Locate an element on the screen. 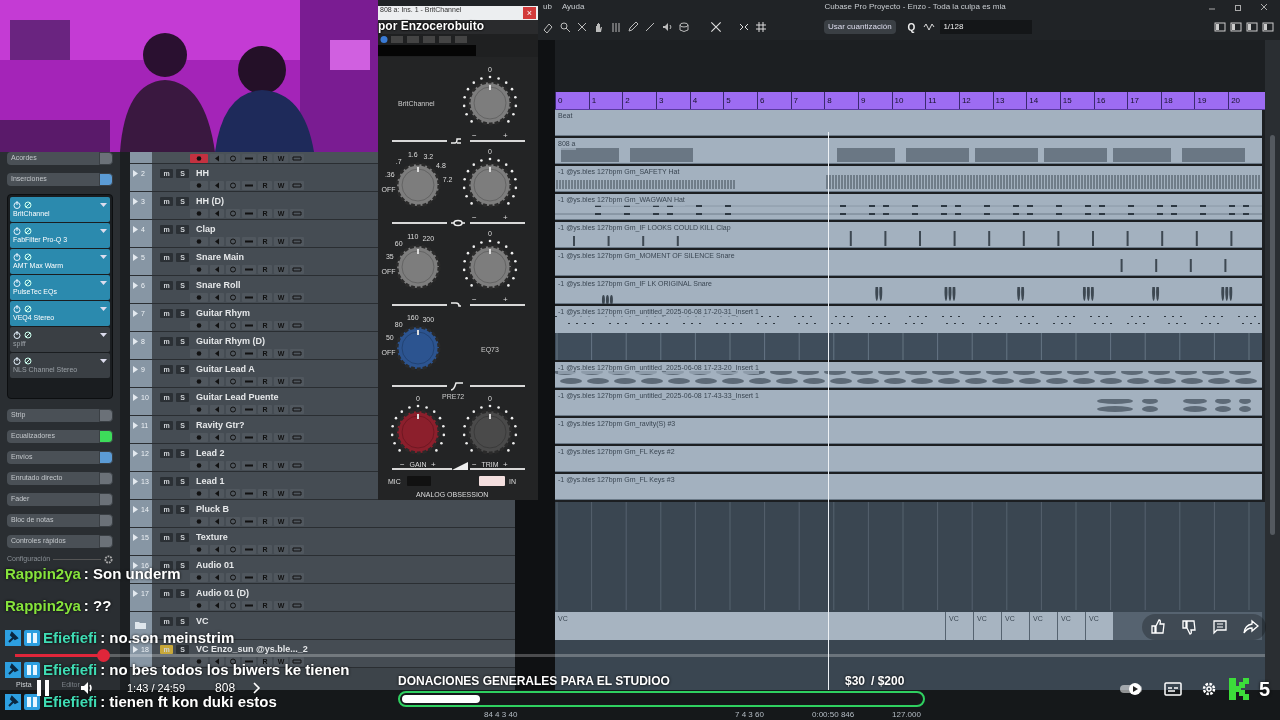 Image resolution: width=1280 pixels, height=720 pixels. speaker-icon is located at coordinates (667, 27).